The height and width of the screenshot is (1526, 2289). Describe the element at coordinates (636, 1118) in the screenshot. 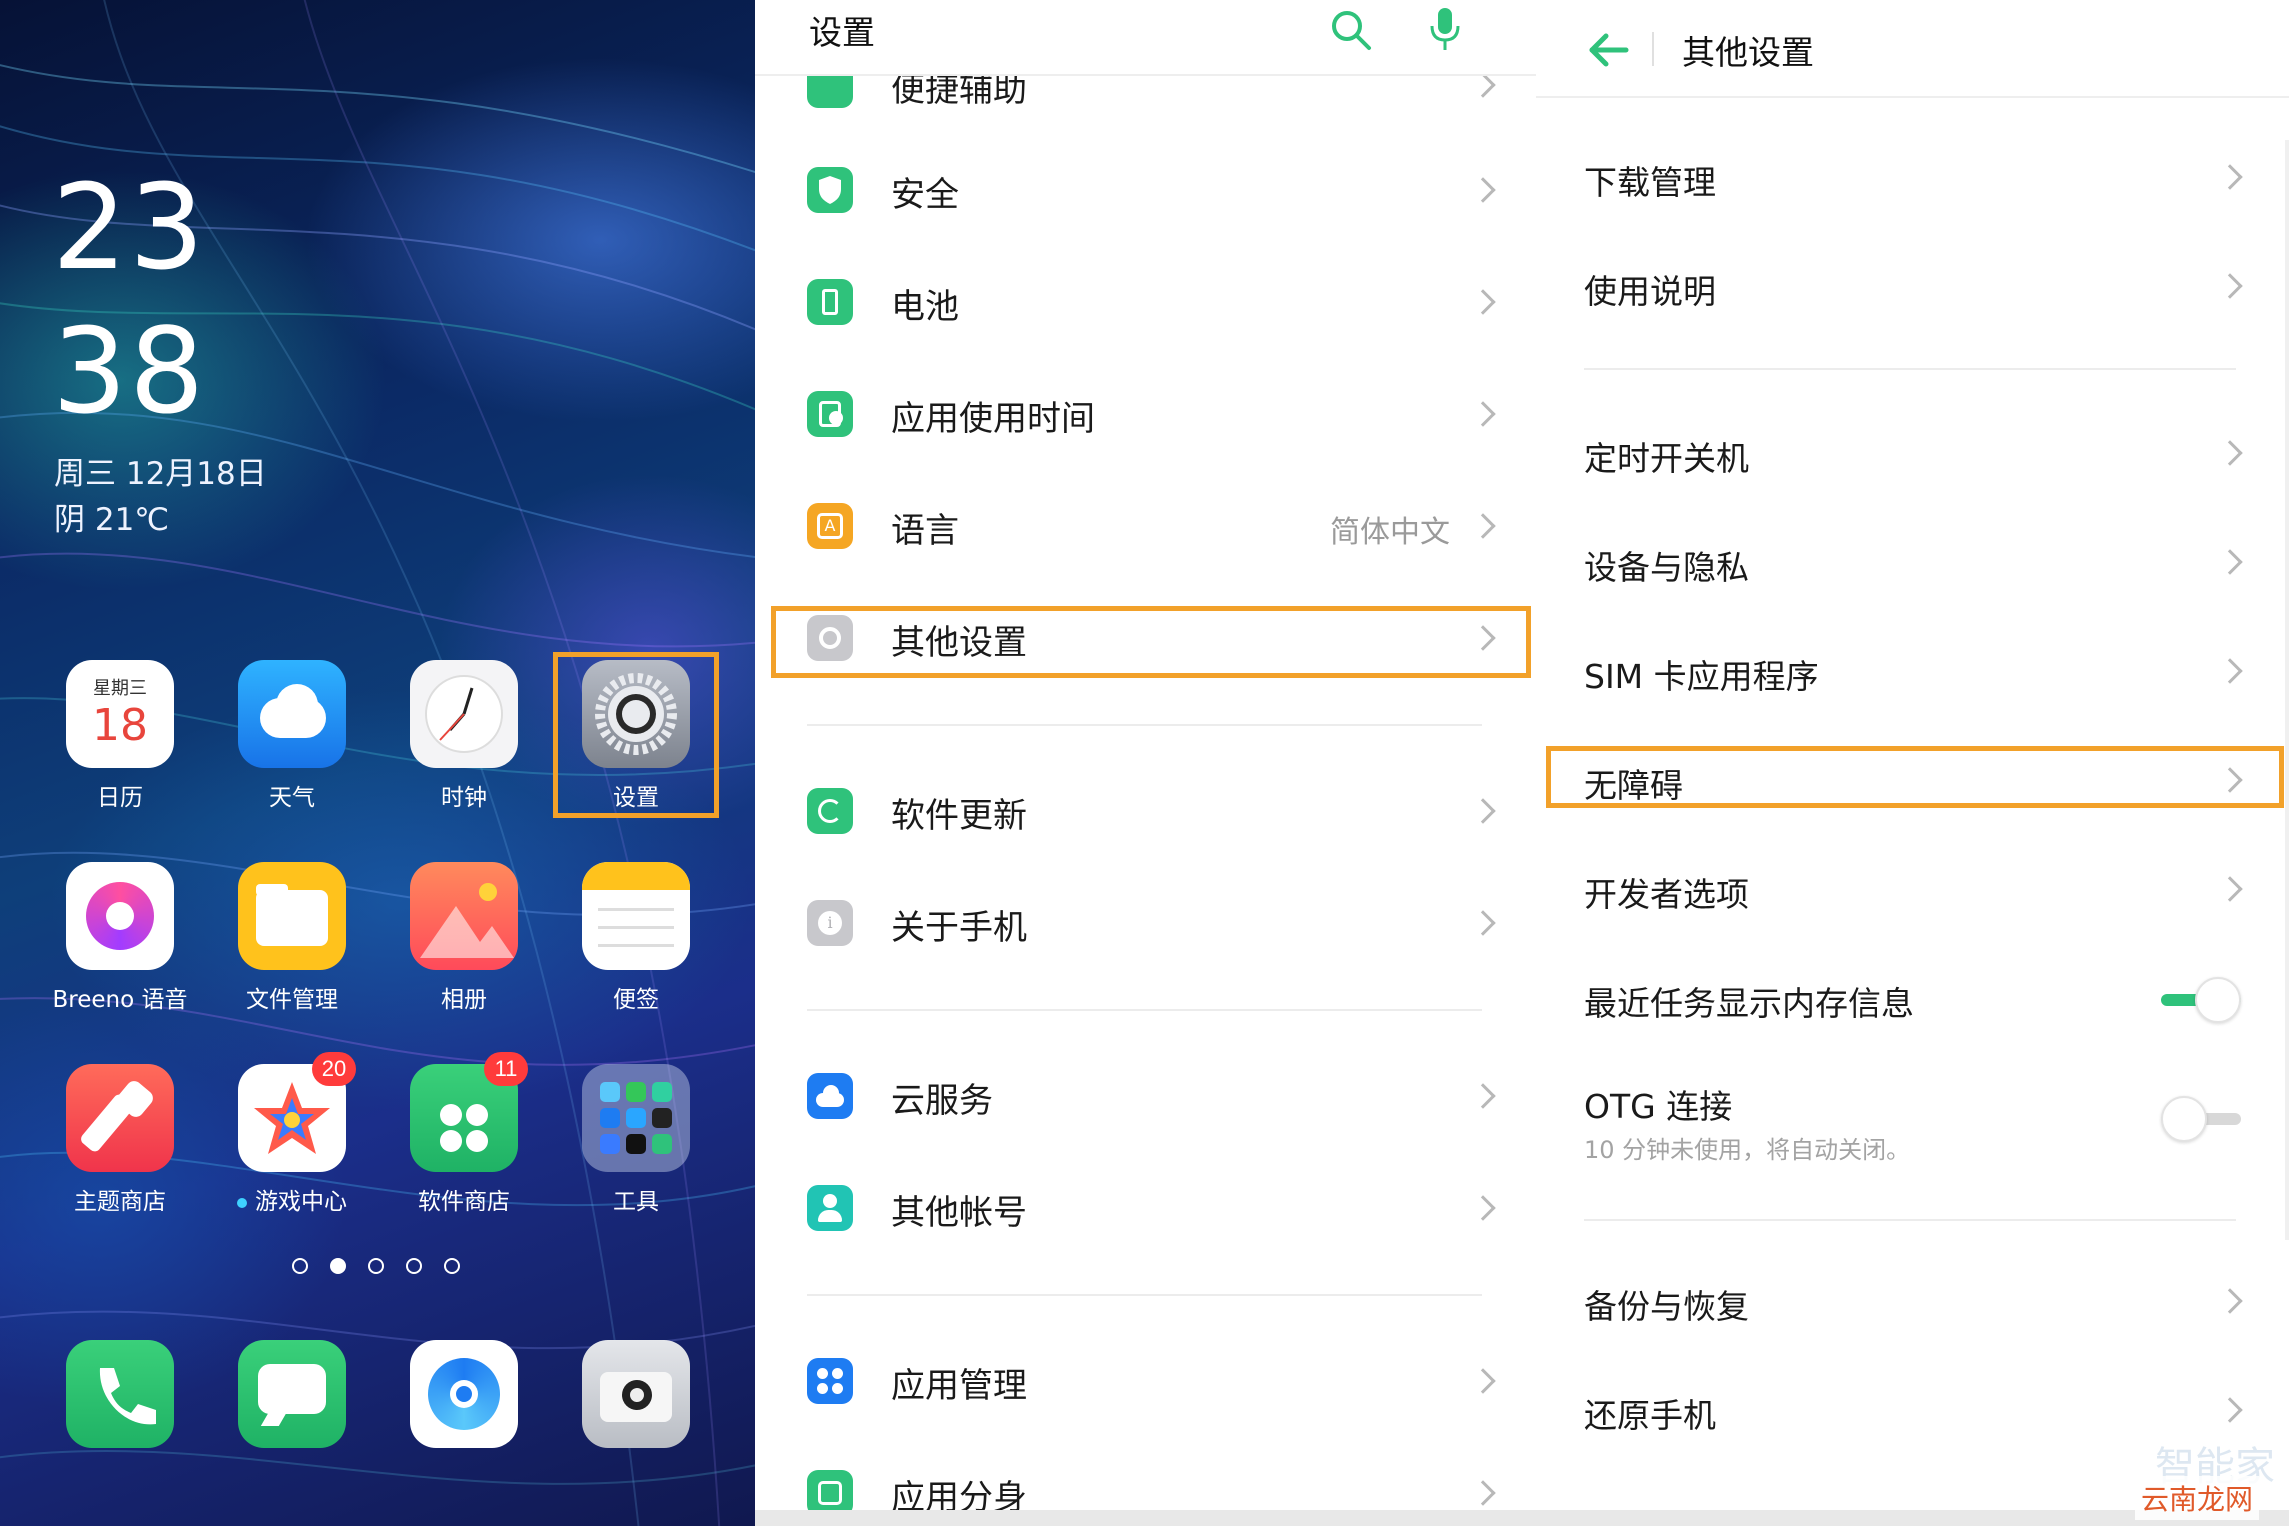

I see `tools-folder-icon` at that location.